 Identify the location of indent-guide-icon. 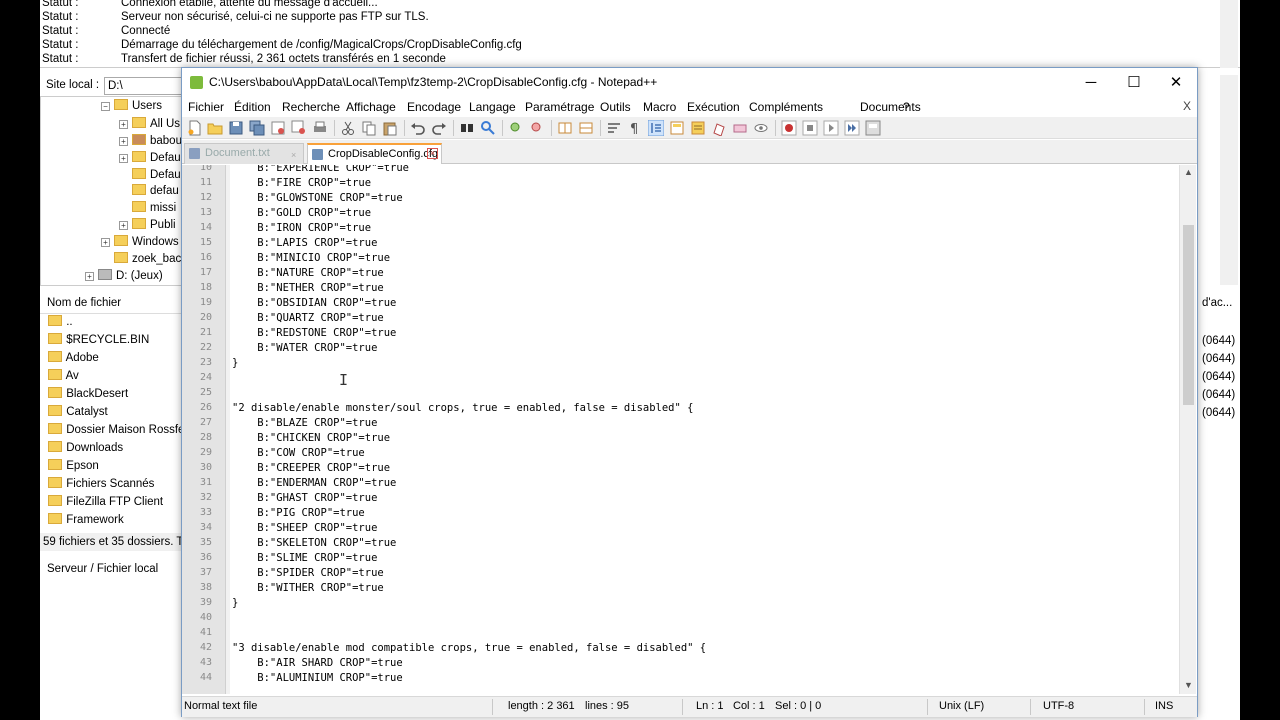
(656, 128).